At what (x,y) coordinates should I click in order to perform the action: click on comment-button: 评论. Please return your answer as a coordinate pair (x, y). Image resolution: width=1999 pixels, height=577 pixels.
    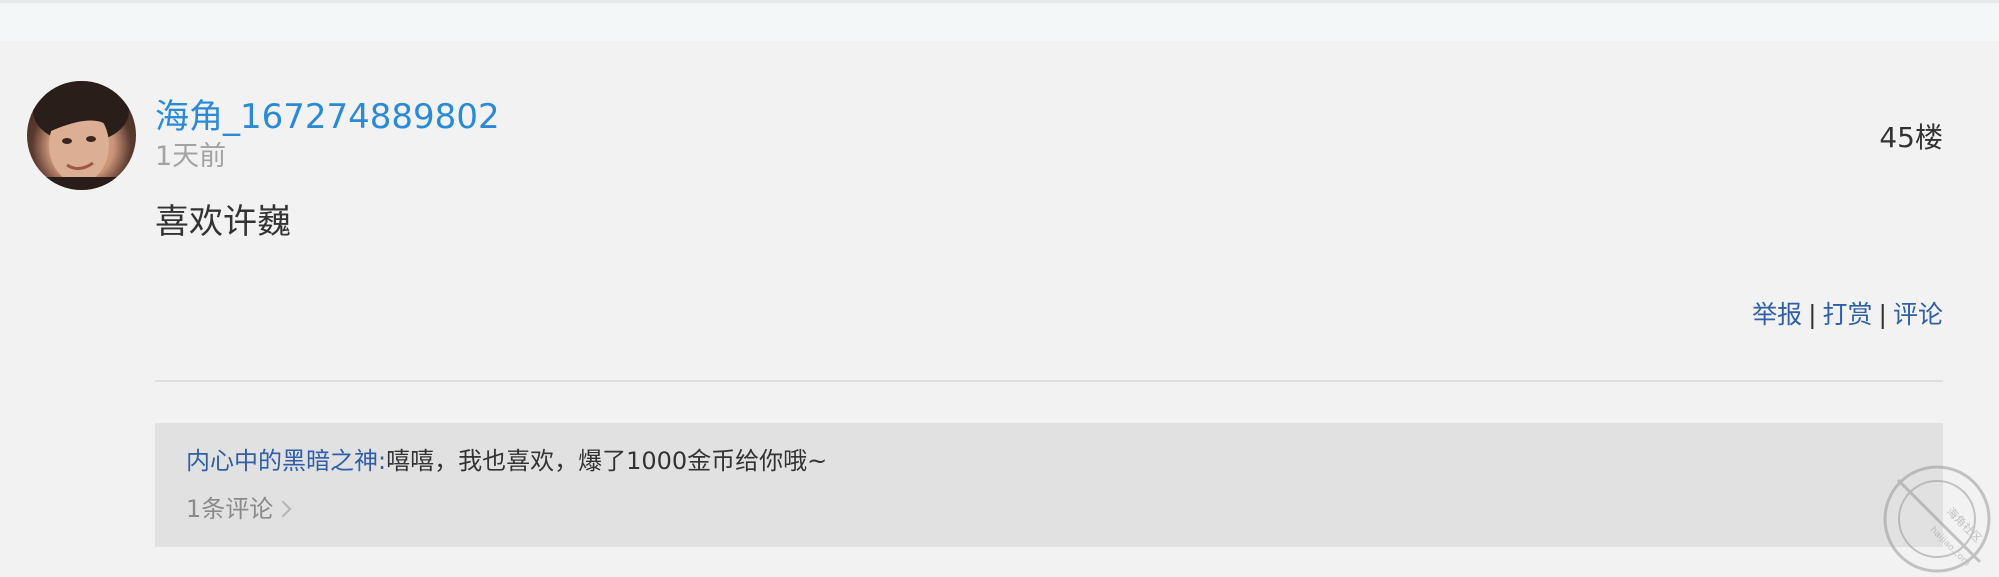
    Looking at the image, I should click on (1918, 314).